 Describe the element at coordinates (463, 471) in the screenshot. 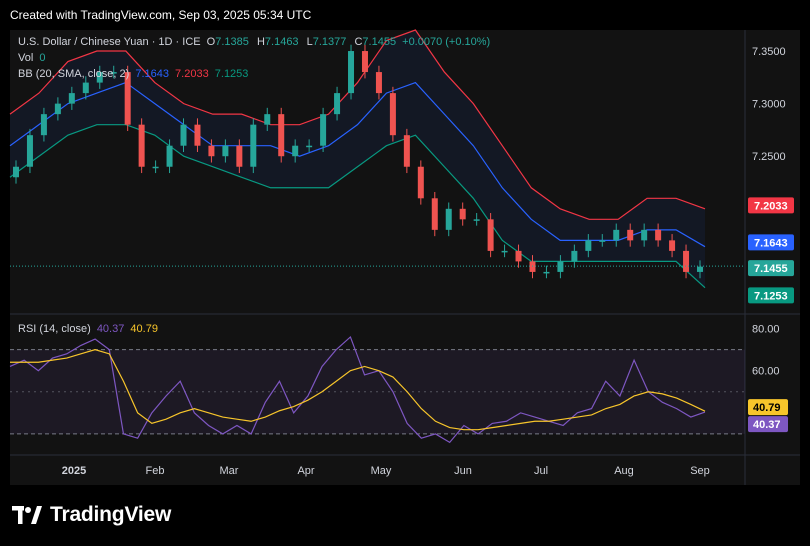

I see `time-tick-label: Jun` at that location.